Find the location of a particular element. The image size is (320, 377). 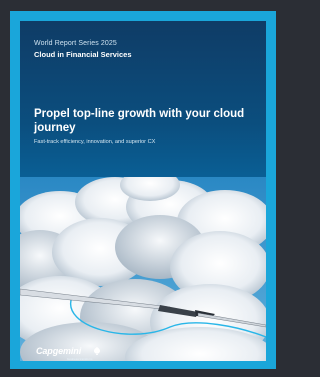

series-label: World Report Series 2025 is located at coordinates (75, 43).